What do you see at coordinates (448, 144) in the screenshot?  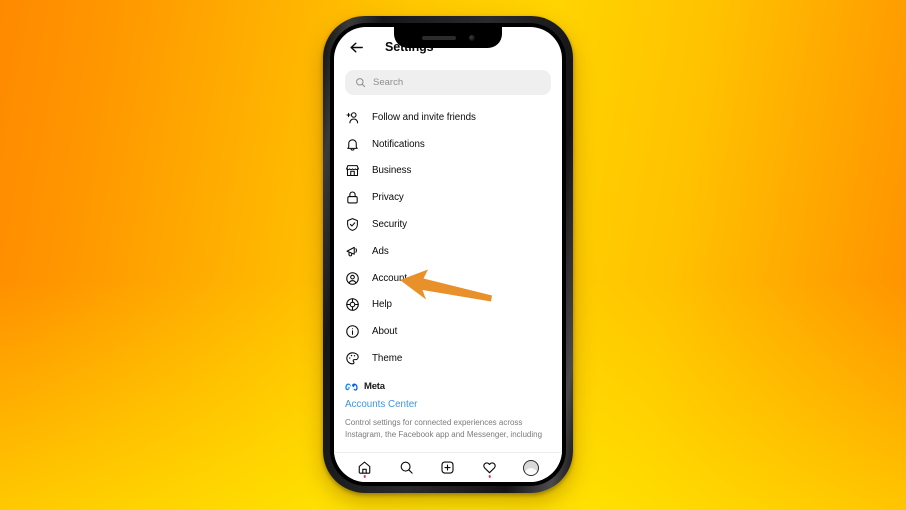 I see `menu-item-notifications: Notifications` at bounding box center [448, 144].